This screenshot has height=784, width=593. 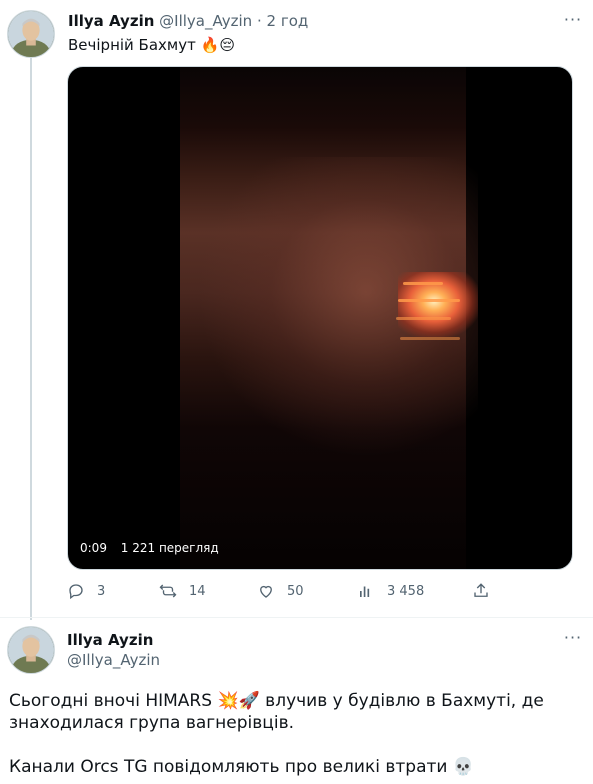 What do you see at coordinates (113, 701) in the screenshot?
I see `tweet-text-segment: Сьогодні вночі HIMARS` at bounding box center [113, 701].